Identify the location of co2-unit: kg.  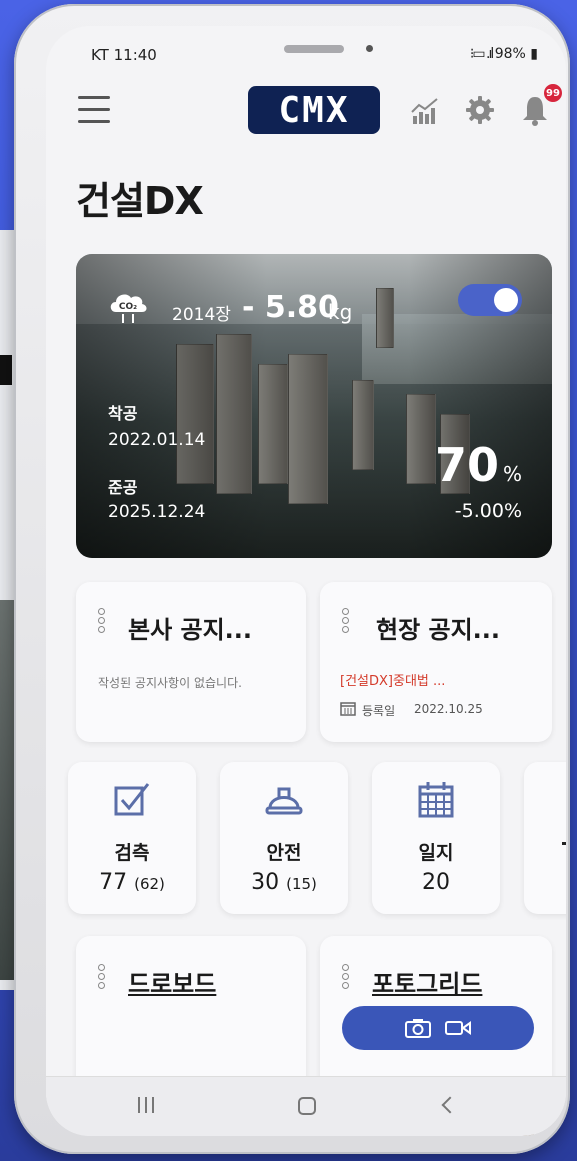
(340, 312).